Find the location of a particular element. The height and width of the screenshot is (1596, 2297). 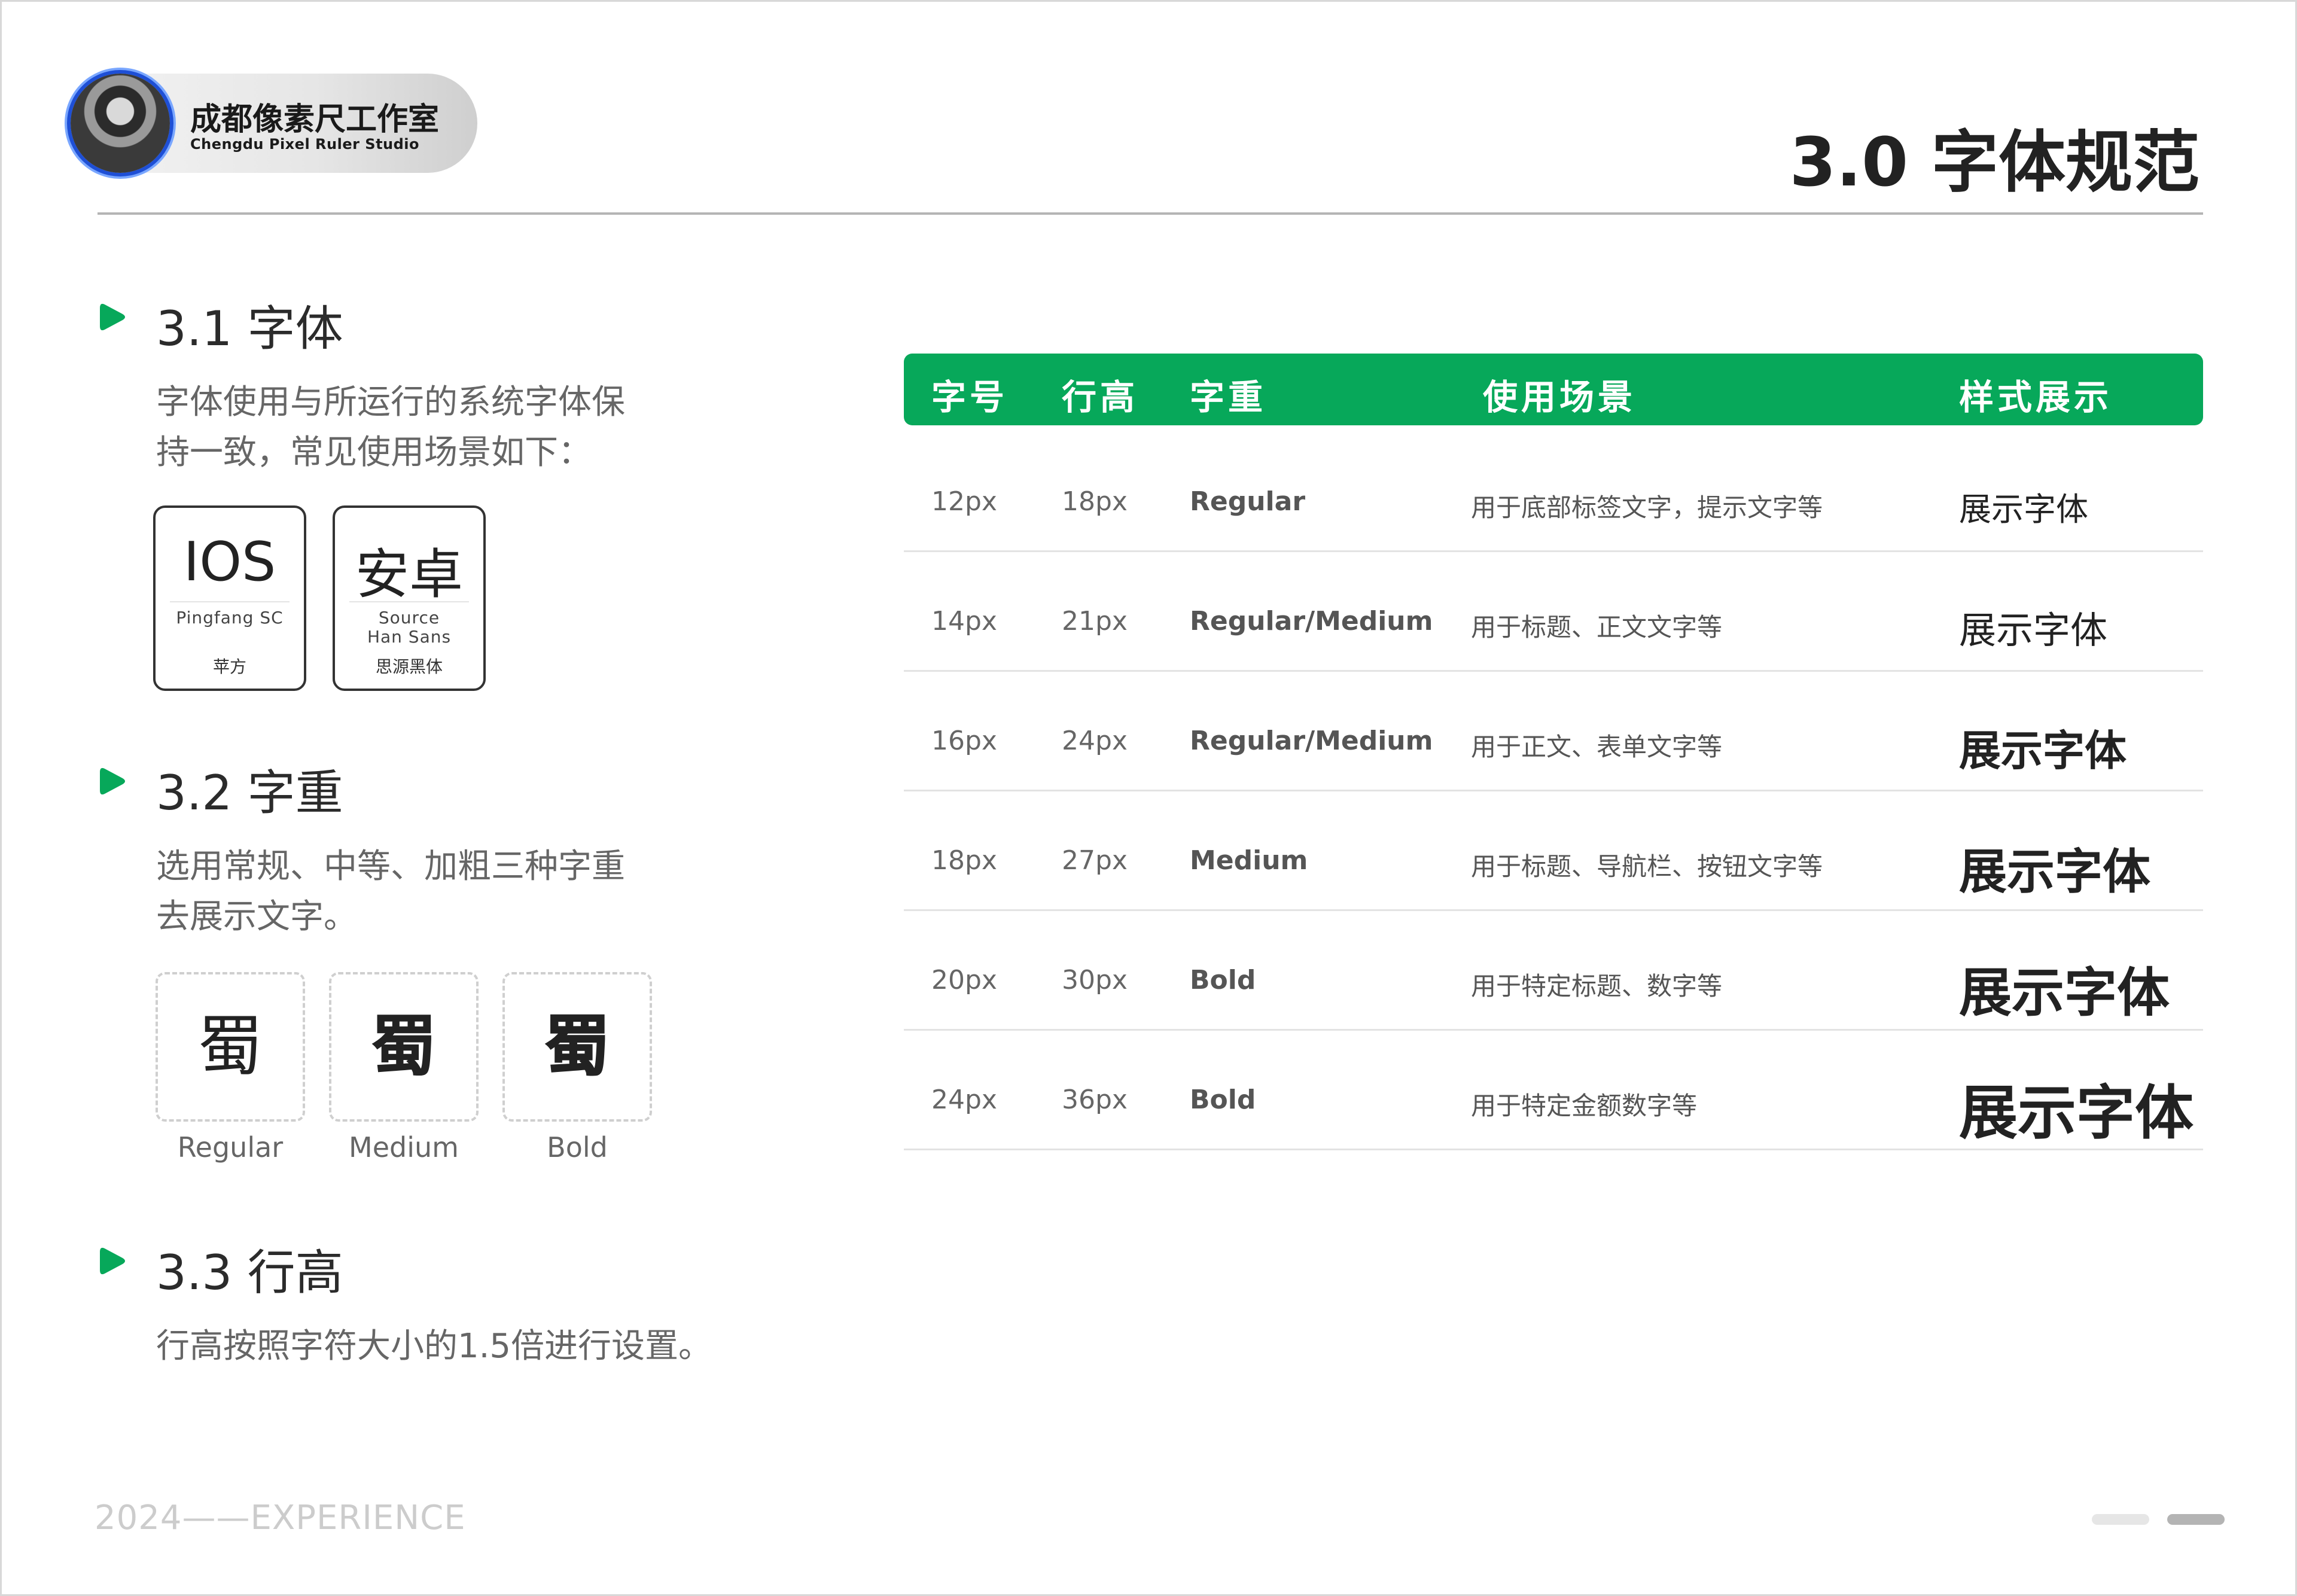

cell-weight: Regular is located at coordinates (1248, 501).